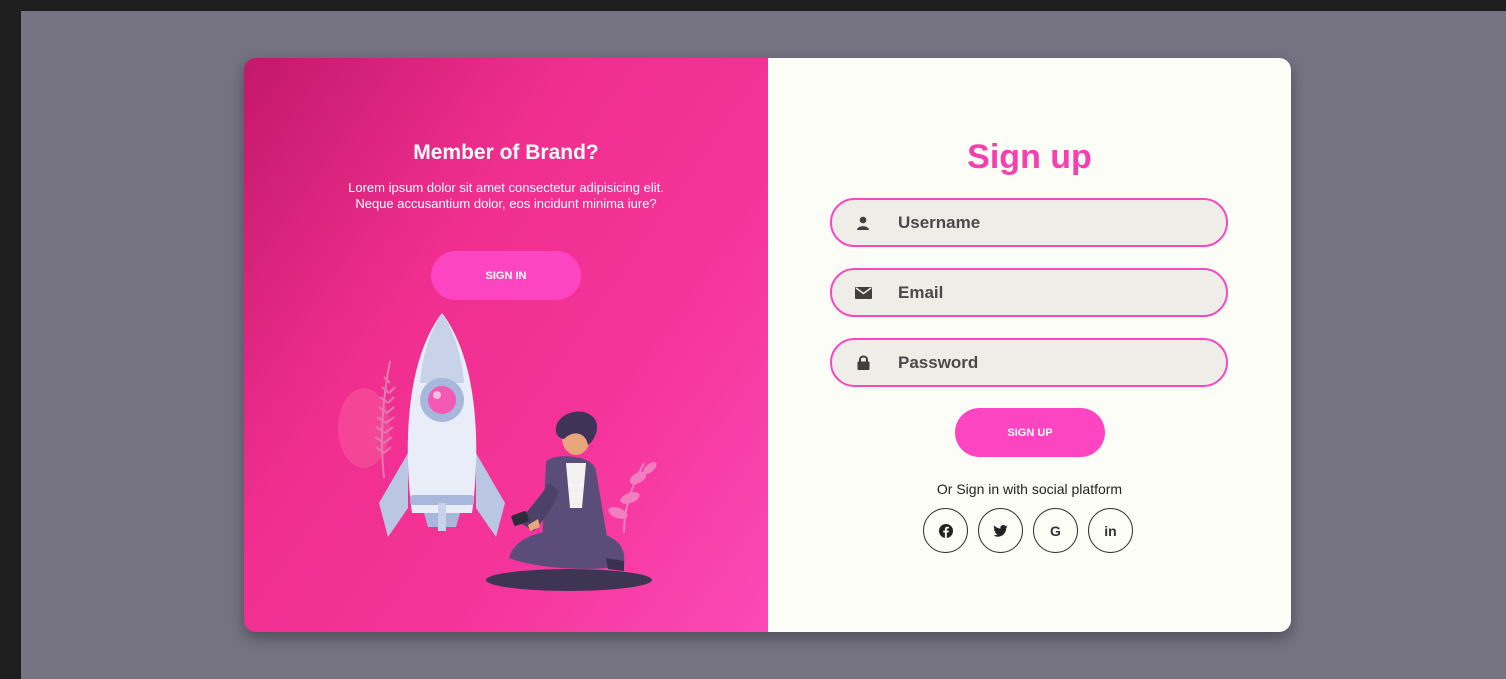  Describe the element at coordinates (1029, 489) in the screenshot. I see `social-sign-in-text: Or Sign in with social platform` at that location.